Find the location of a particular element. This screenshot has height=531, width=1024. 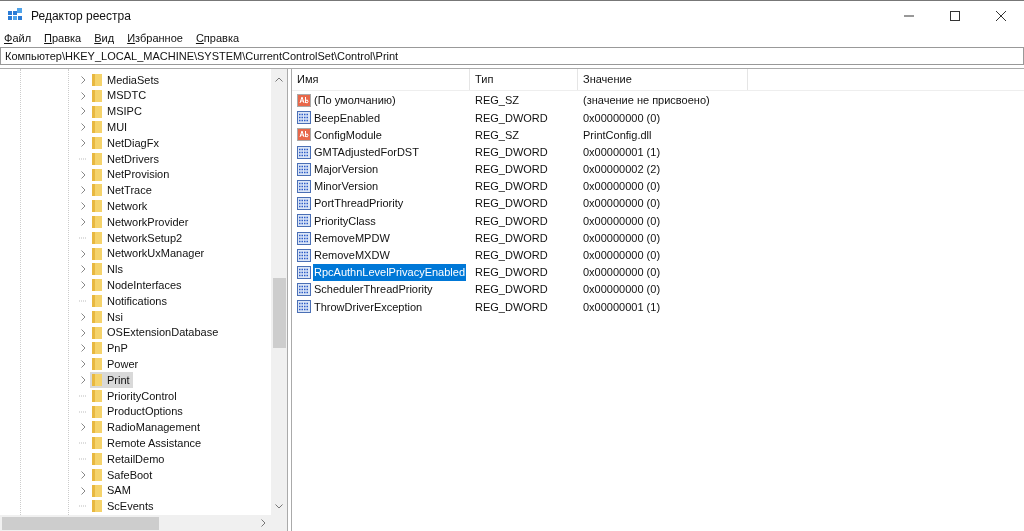

value-name: MinorVersion is located at coordinates (346, 186).